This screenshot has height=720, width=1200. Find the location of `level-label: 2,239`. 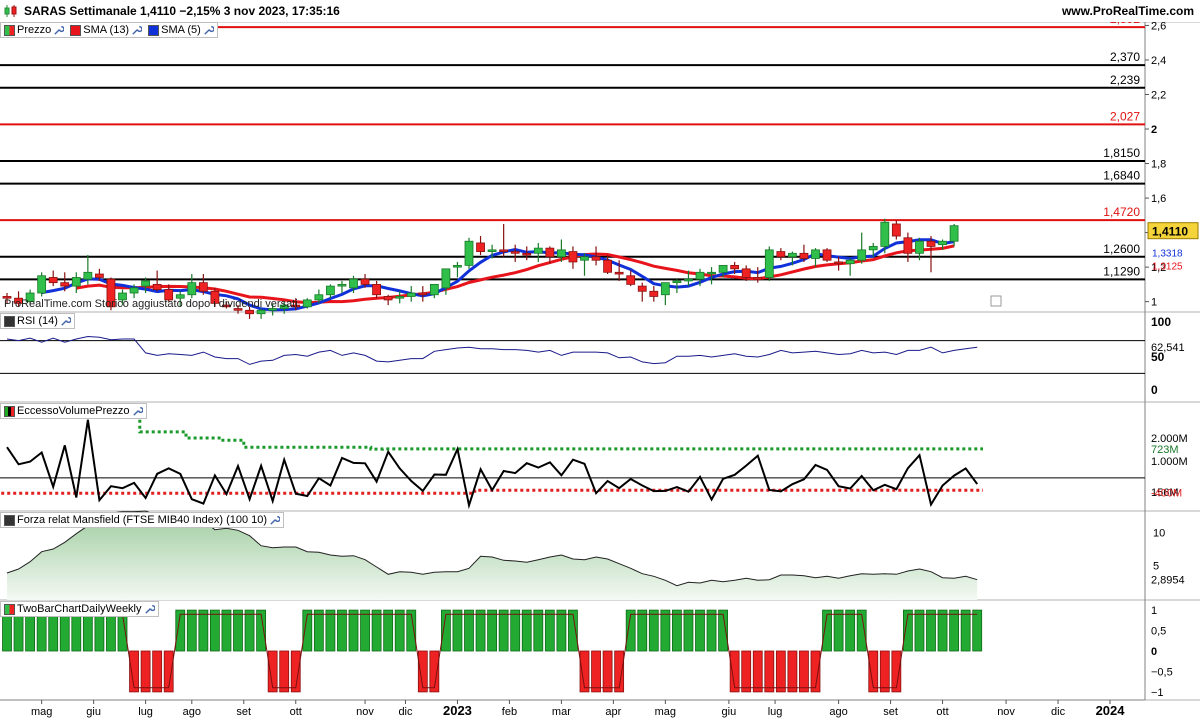

level-label: 2,239 is located at coordinates (1125, 80).